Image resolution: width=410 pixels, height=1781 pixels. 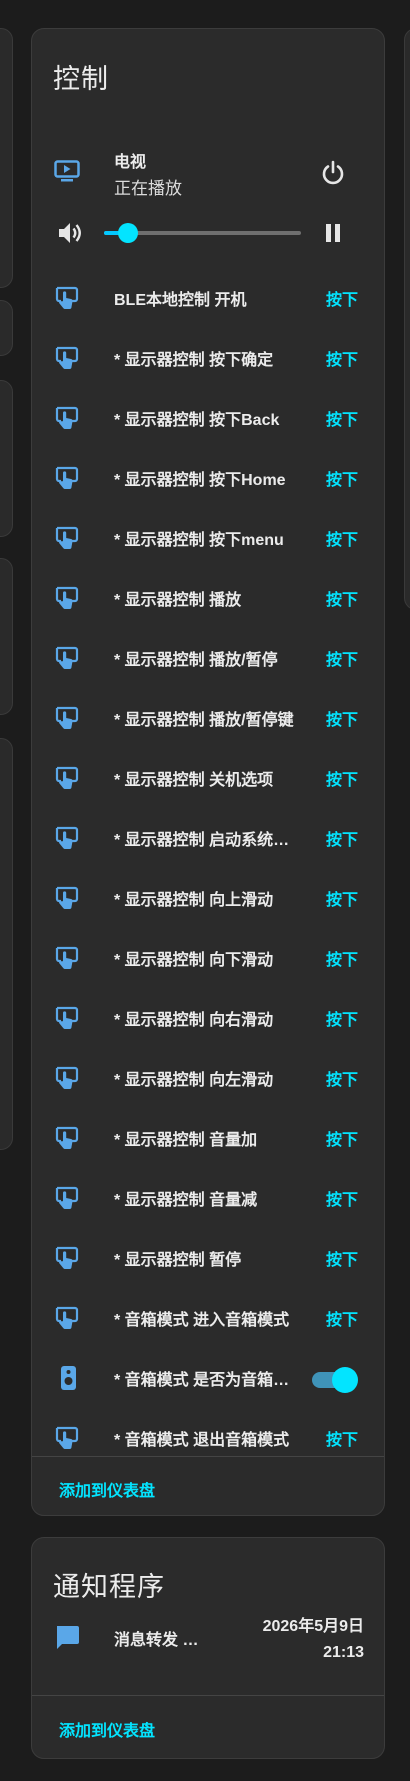 What do you see at coordinates (194, 360) in the screenshot?
I see `control-row-label: * 显示器控制 按下确定` at bounding box center [194, 360].